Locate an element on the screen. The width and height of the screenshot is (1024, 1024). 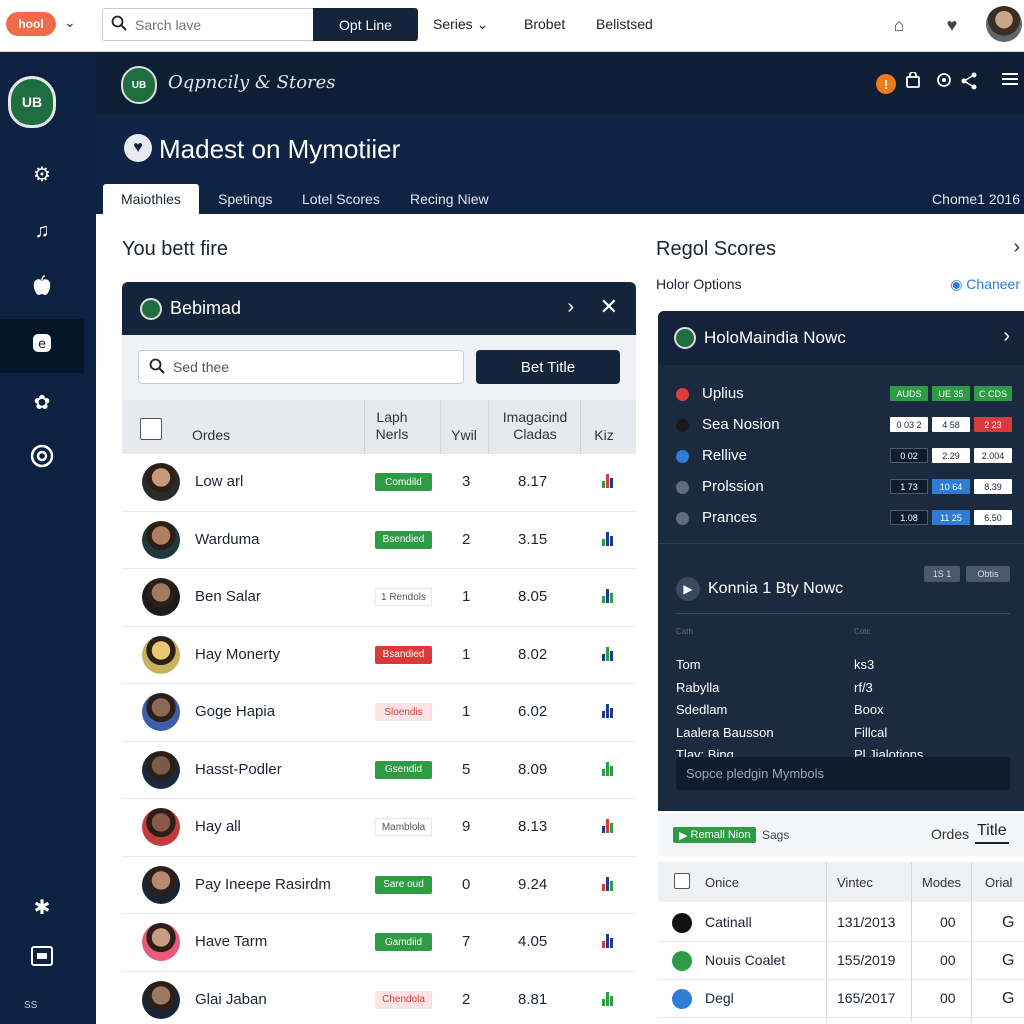
option-line-button: Opt Line is located at coordinates (365, 24).